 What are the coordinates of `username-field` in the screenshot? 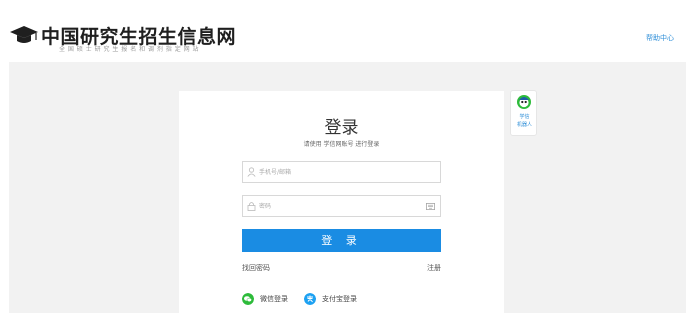 It's located at (341, 172).